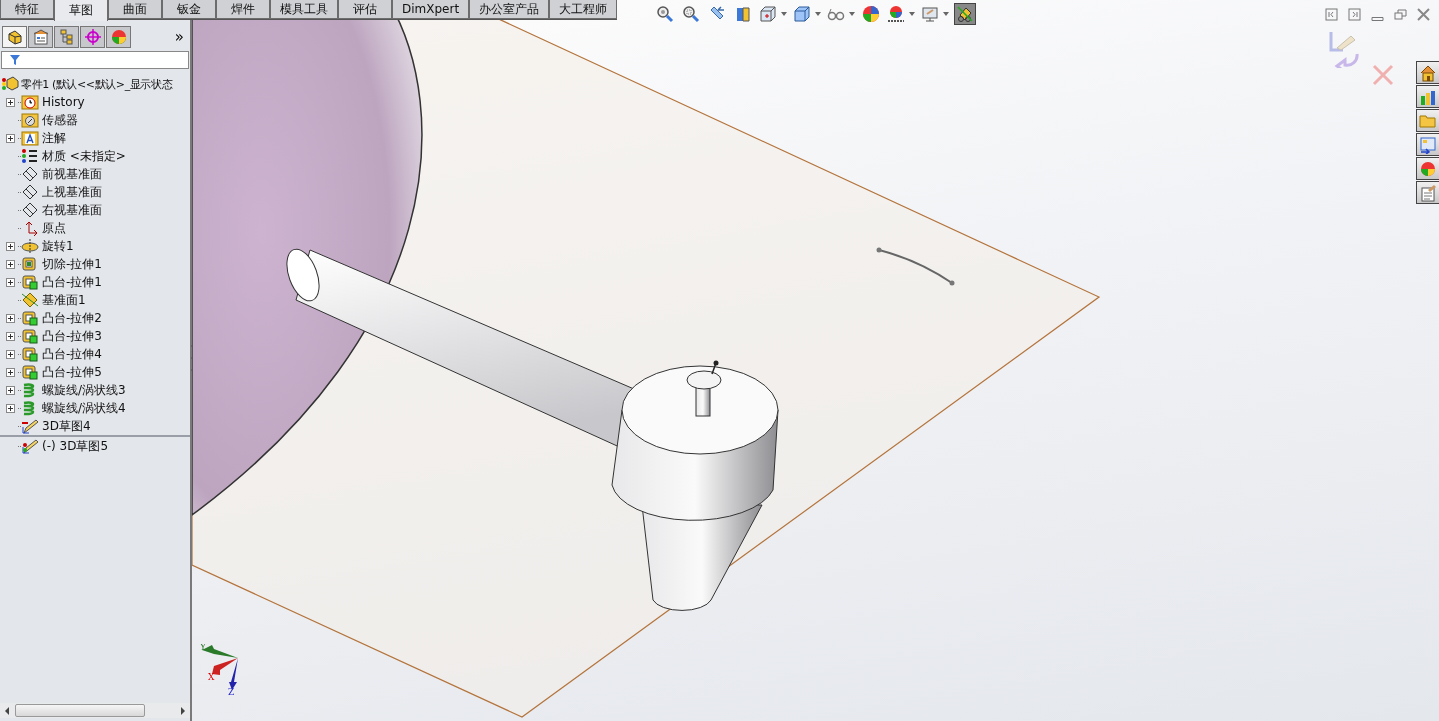 The height and width of the screenshot is (721, 1439). Describe the element at coordinates (95, 336) in the screenshot. I see `tree-item: 凸台-拉伸3` at that location.